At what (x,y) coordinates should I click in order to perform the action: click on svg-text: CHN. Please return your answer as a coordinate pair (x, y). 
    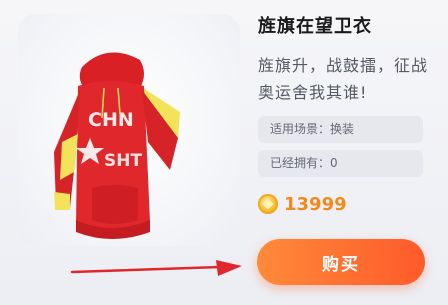
    Looking at the image, I should click on (111, 120).